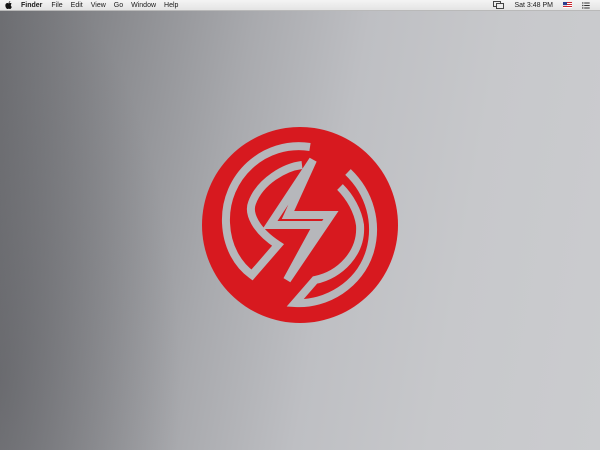 The width and height of the screenshot is (600, 450). Describe the element at coordinates (77, 5) in the screenshot. I see `menu-edit: Edit` at that location.